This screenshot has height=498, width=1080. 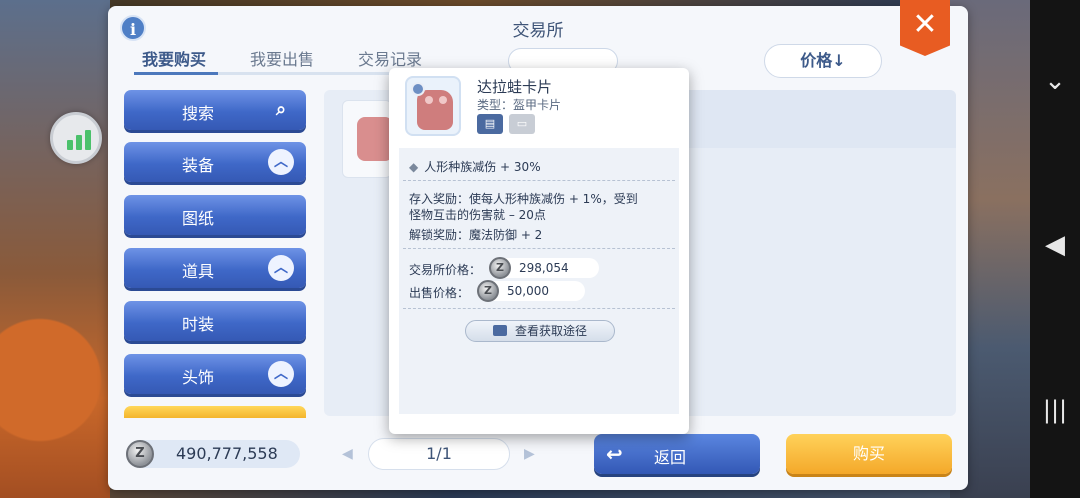 What do you see at coordinates (174, 58) in the screenshot?
I see `tab-buy: 我要购买` at bounding box center [174, 58].